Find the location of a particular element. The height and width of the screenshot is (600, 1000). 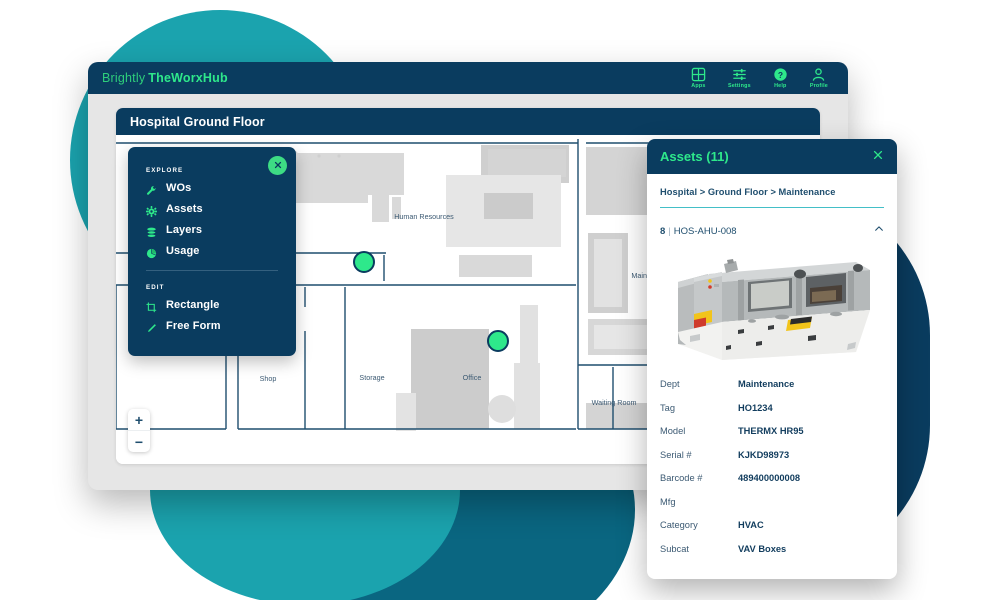

field-row: Dept Maintenance is located at coordinates (772, 384).